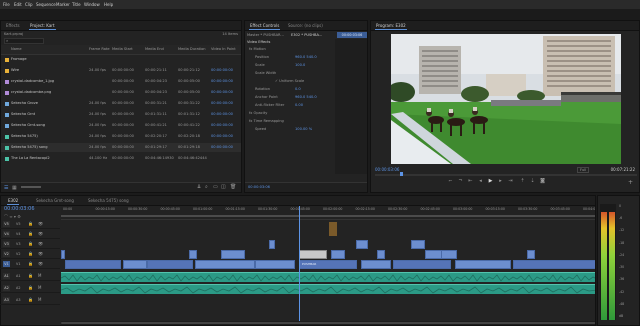  What do you see at coordinates (298, 89) in the screenshot?
I see `effect-property-value: 0.0` at bounding box center [298, 89].